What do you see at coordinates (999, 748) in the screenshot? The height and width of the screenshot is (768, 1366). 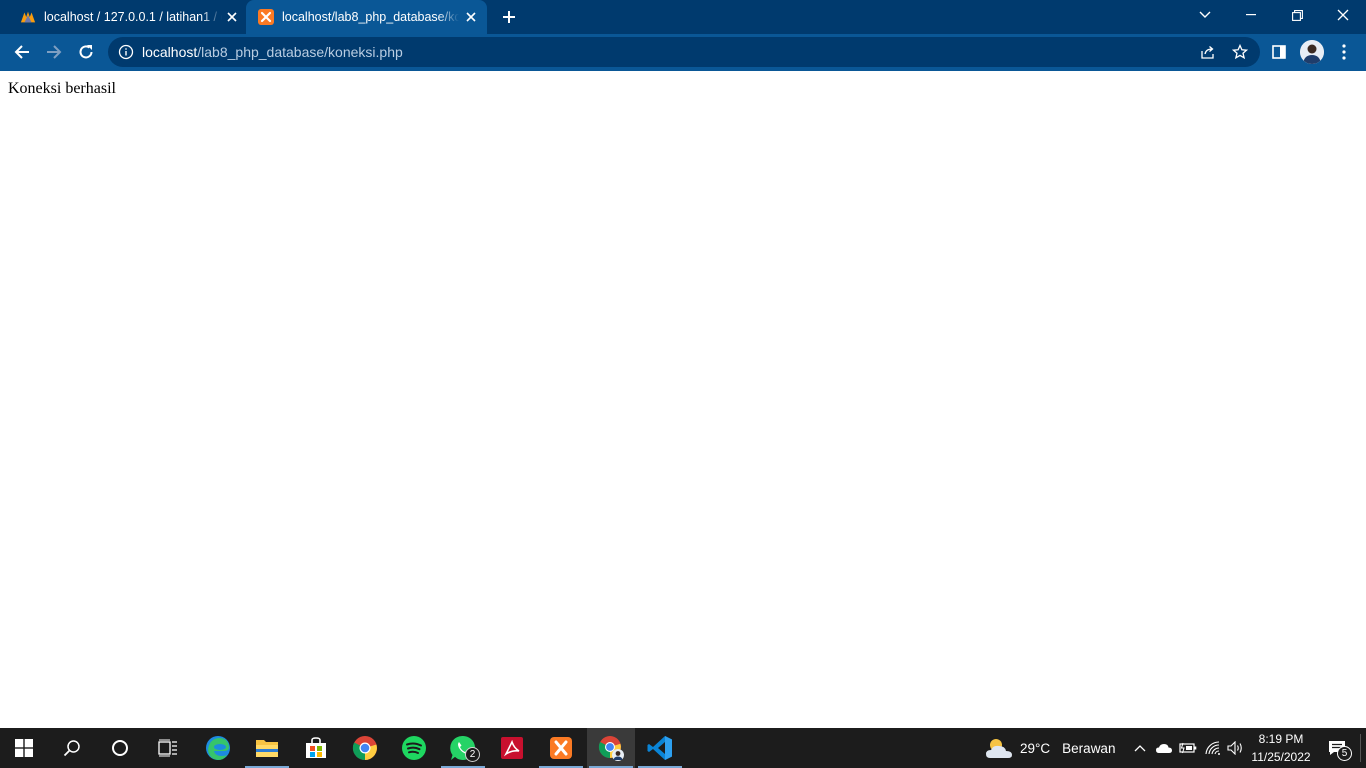 I see `partly-cloudy-icon` at bounding box center [999, 748].